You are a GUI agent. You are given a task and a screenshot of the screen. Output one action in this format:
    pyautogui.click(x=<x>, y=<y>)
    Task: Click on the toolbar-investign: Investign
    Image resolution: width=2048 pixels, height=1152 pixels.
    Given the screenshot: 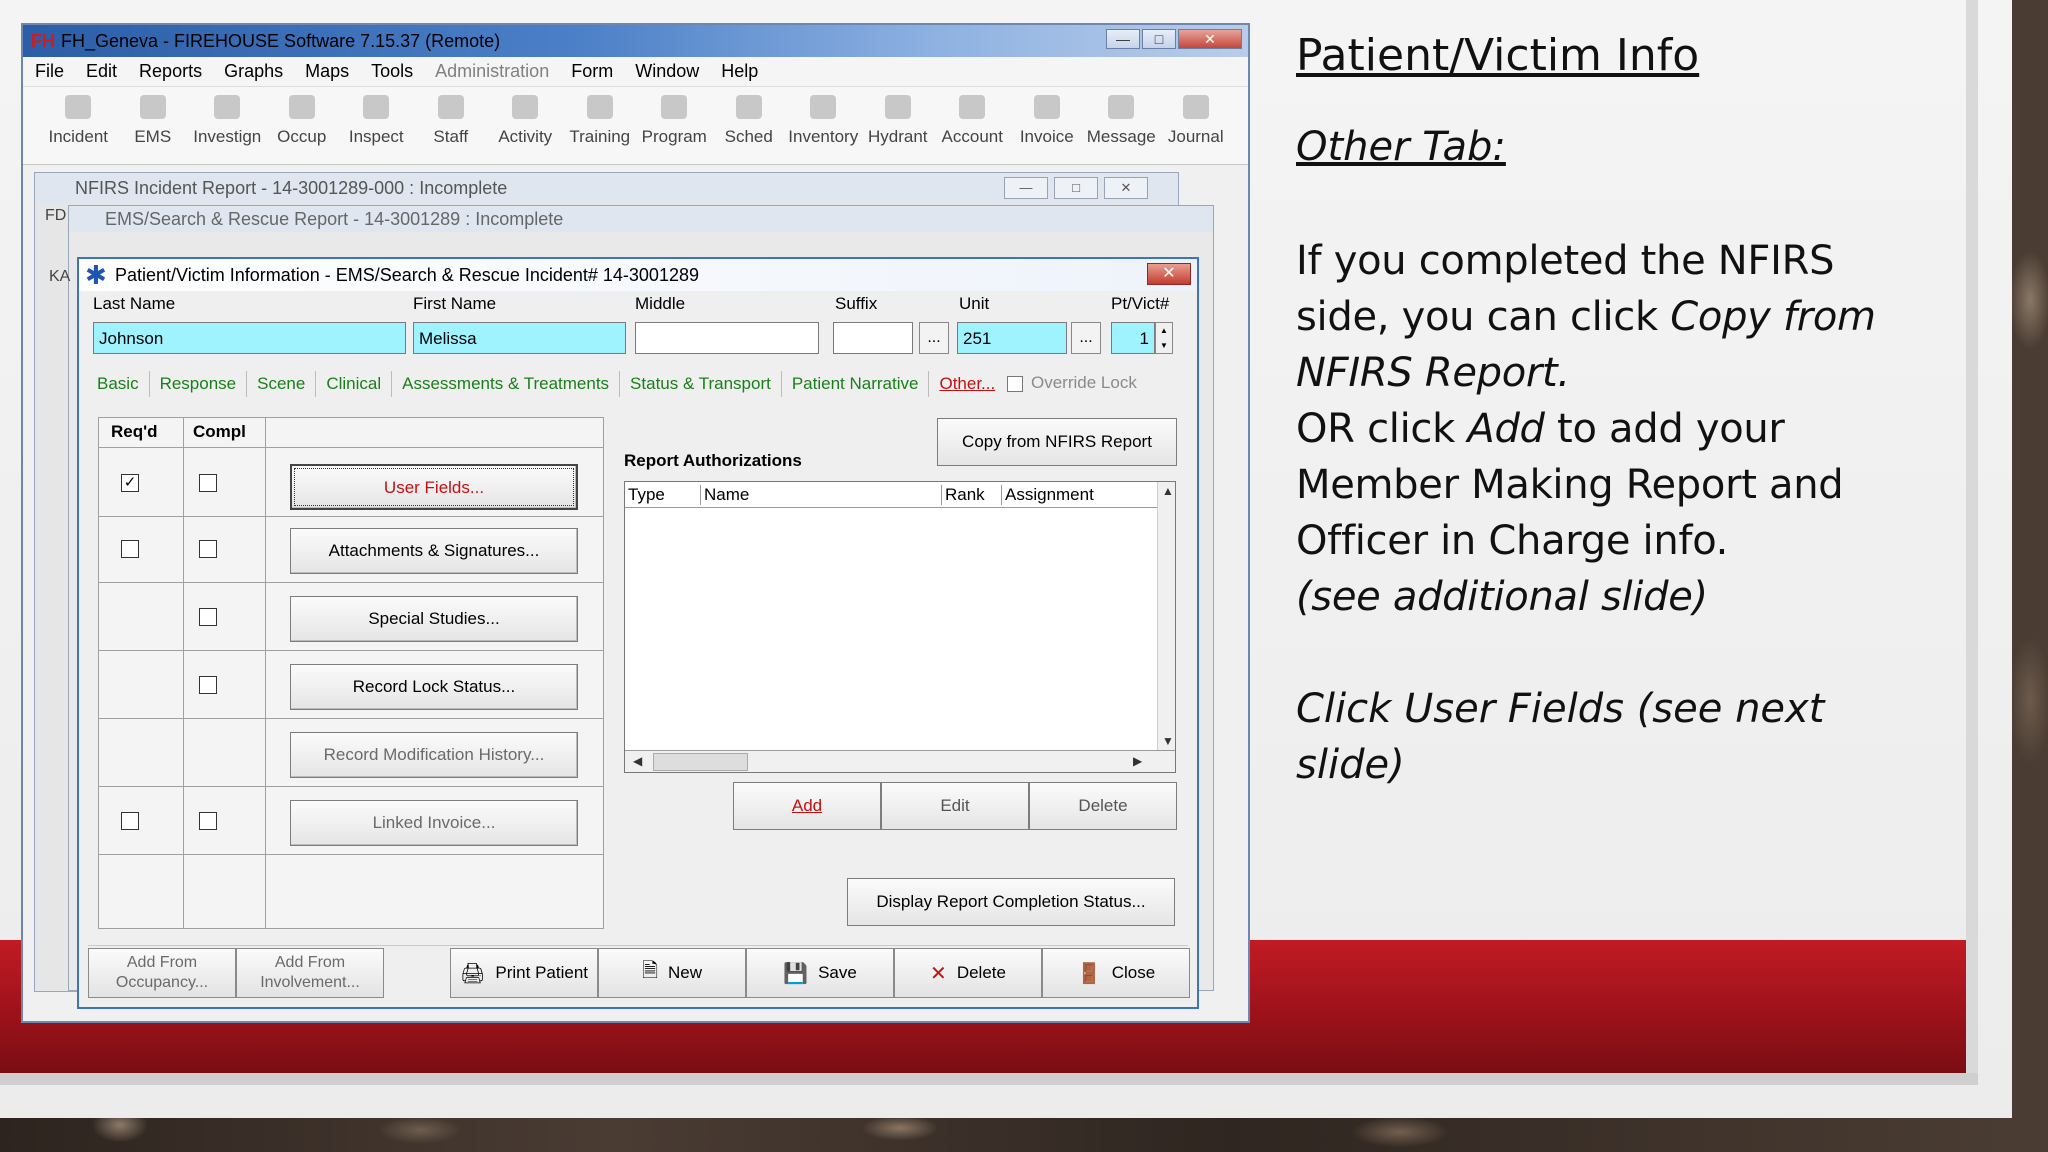 What is the action you would take?
    pyautogui.click(x=227, y=125)
    